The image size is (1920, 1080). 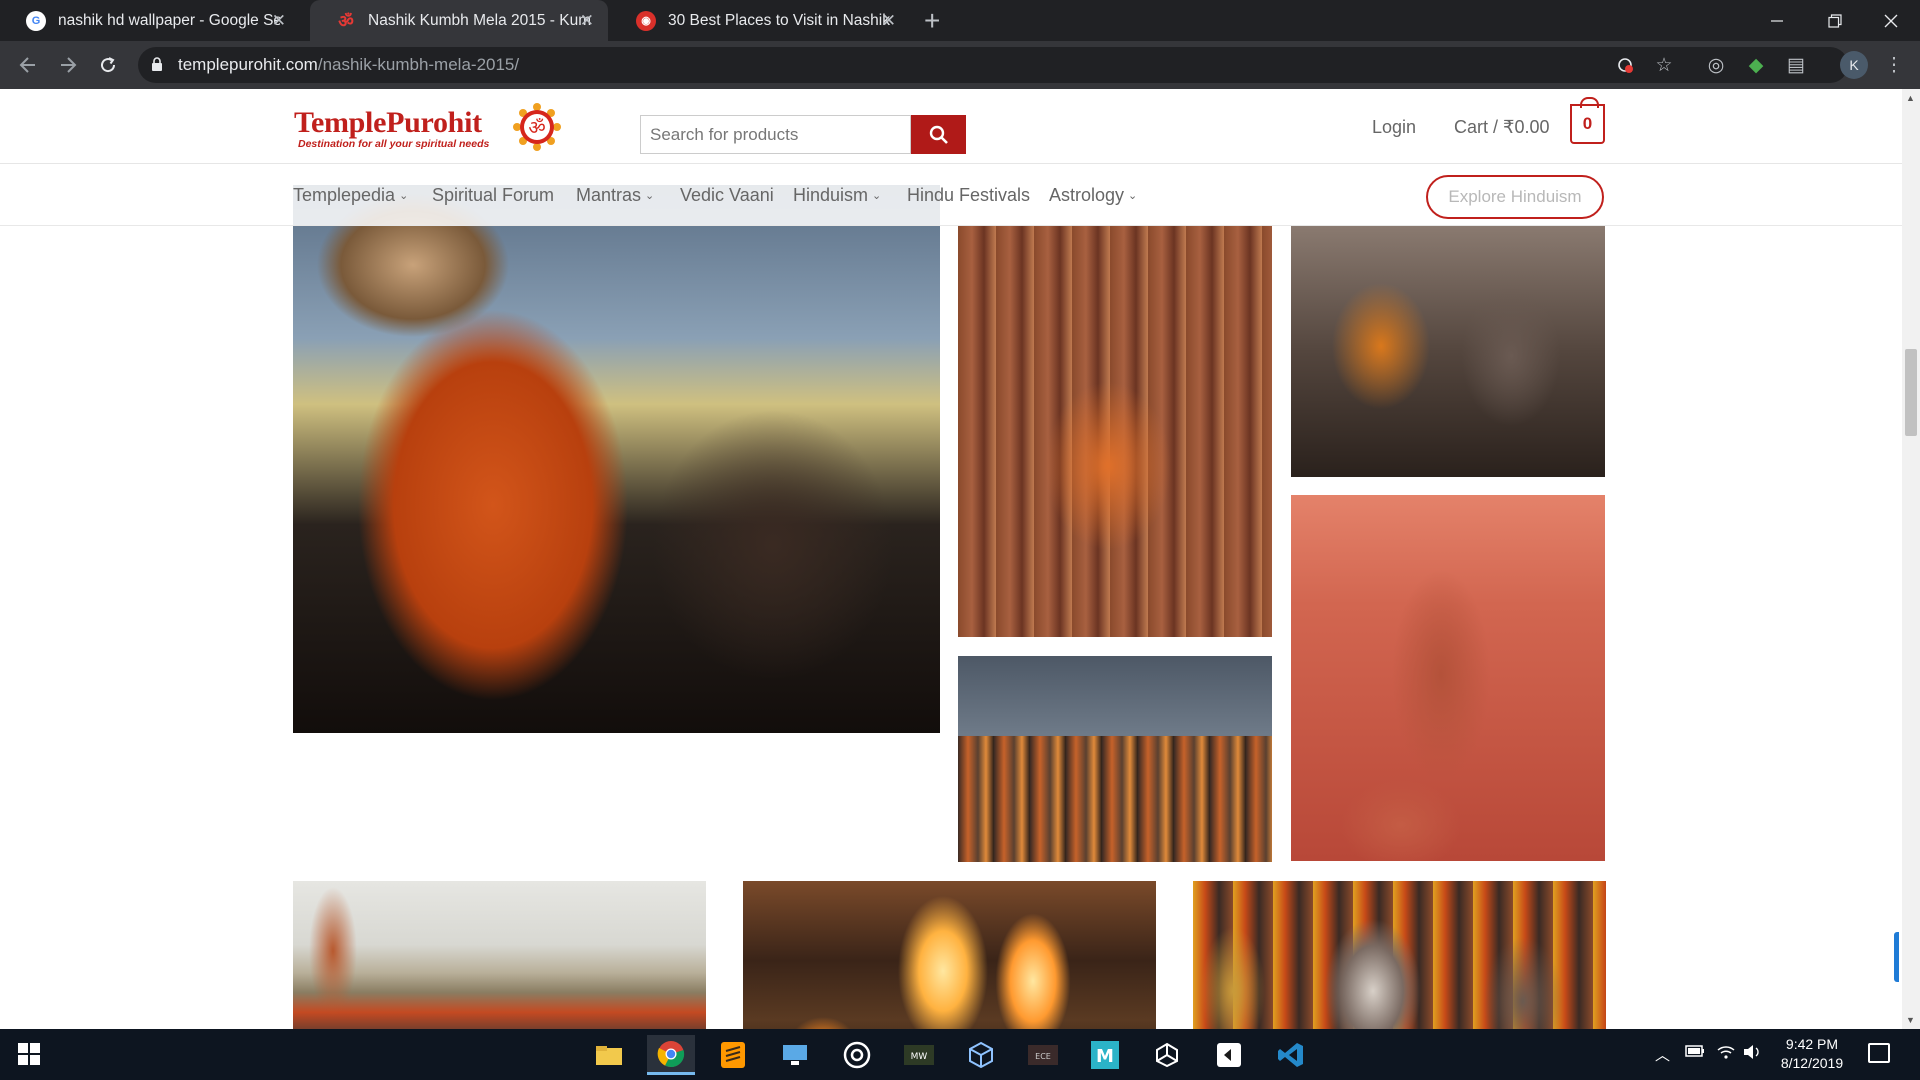 I want to click on restore-icon, so click(x=1835, y=20).